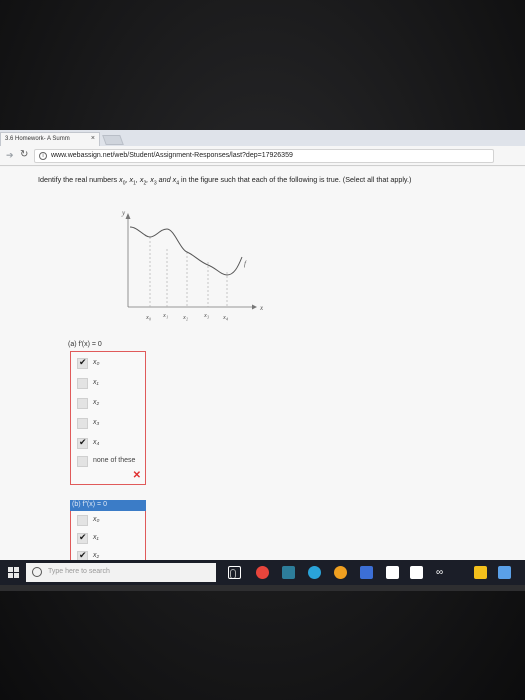 The height and width of the screenshot is (700, 525). Describe the element at coordinates (445, 572) in the screenshot. I see `infinity-icon: ∞` at that location.